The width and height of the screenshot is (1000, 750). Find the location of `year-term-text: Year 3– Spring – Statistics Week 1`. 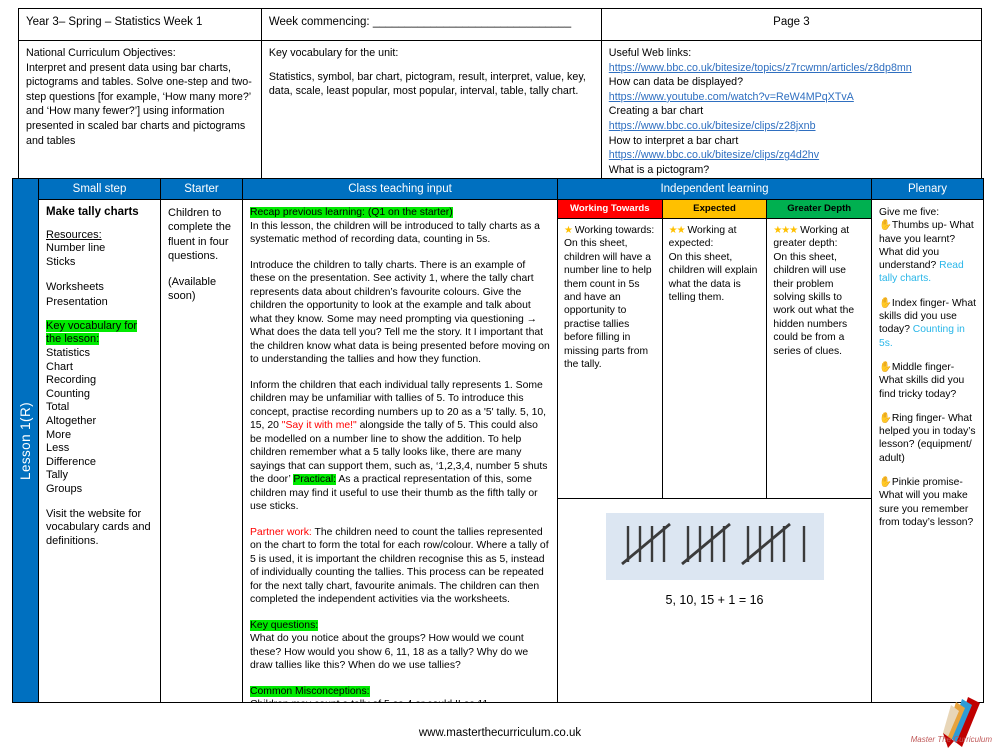

year-term-text: Year 3– Spring – Statistics Week 1 is located at coordinates (114, 22).